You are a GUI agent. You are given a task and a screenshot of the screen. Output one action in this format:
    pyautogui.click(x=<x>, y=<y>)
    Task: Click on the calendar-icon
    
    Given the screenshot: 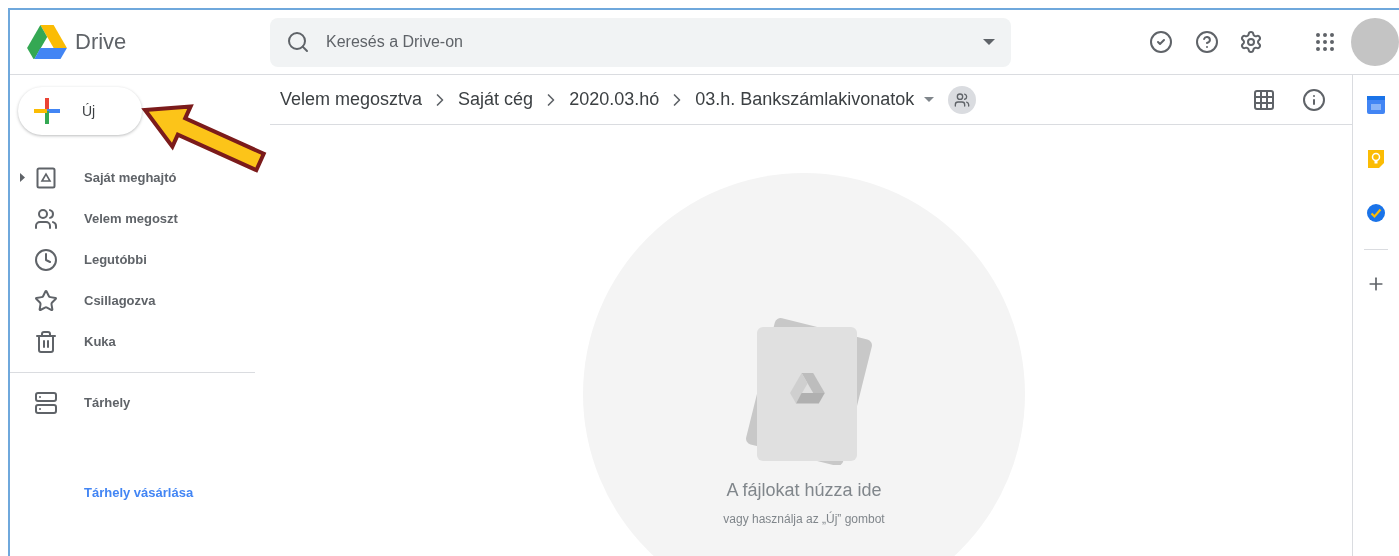 What is the action you would take?
    pyautogui.click(x=1376, y=105)
    